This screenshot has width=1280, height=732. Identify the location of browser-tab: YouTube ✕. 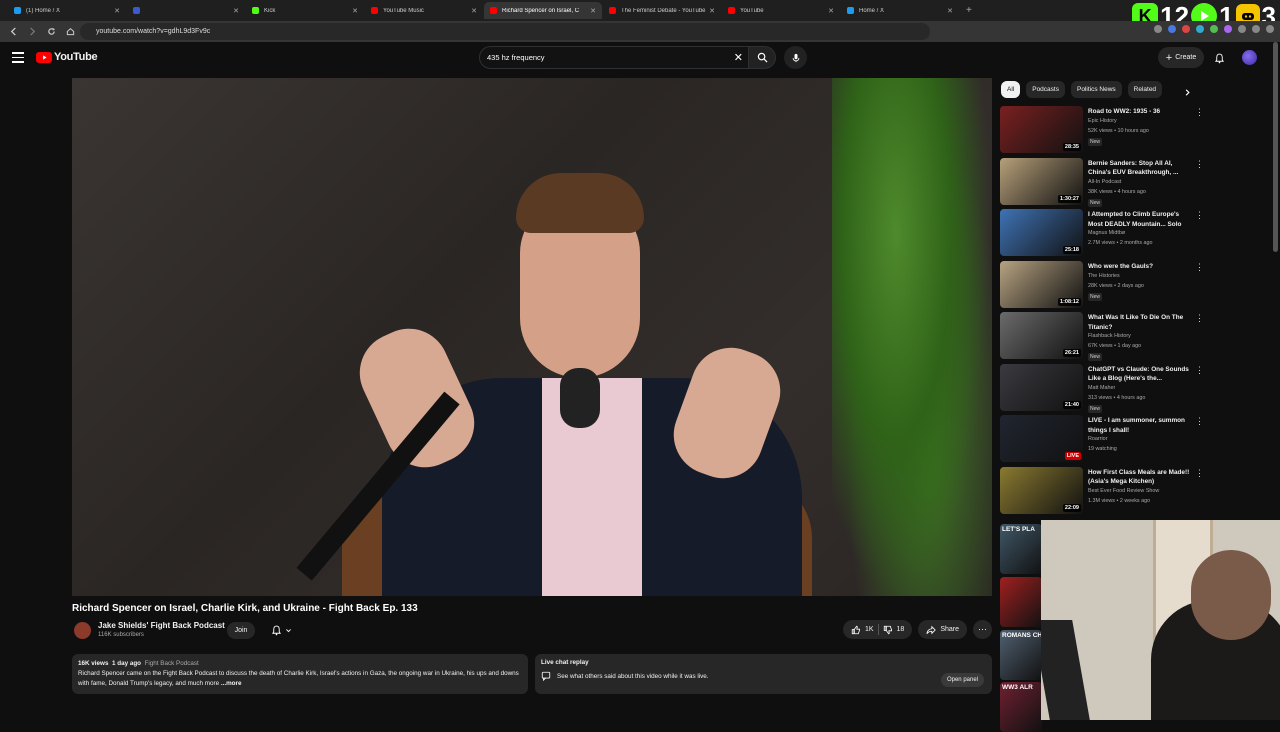
(781, 10).